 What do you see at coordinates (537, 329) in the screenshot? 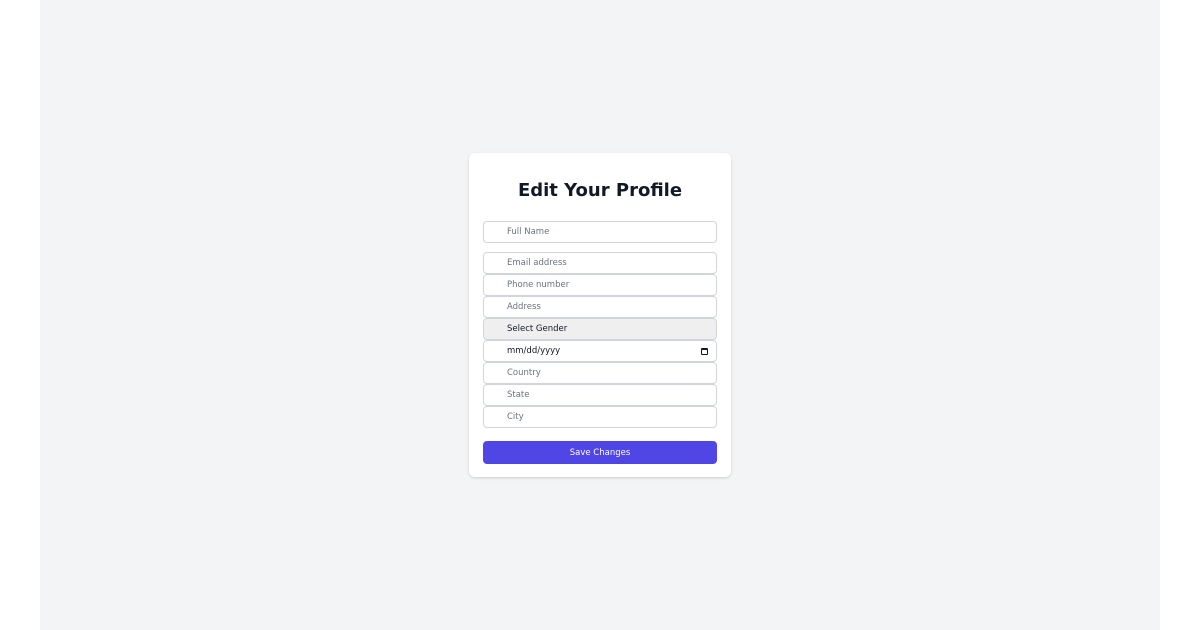
I see `gender-select-value: Select Gender` at bounding box center [537, 329].